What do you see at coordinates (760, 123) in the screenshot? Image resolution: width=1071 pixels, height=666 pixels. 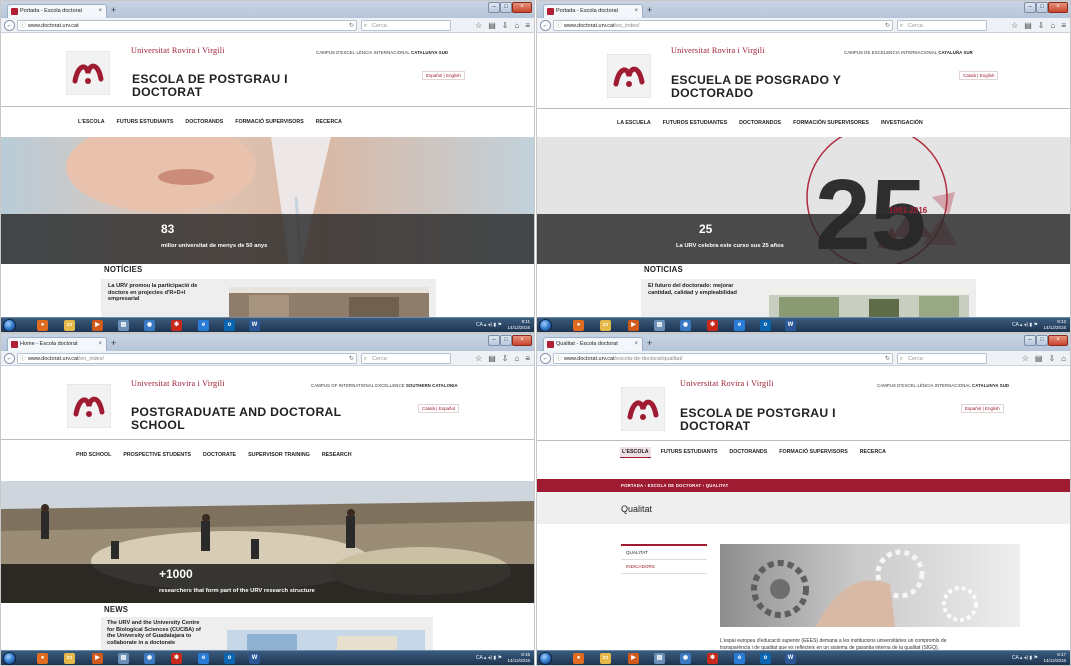 I see `menu-item: DOCTORANDOS` at bounding box center [760, 123].